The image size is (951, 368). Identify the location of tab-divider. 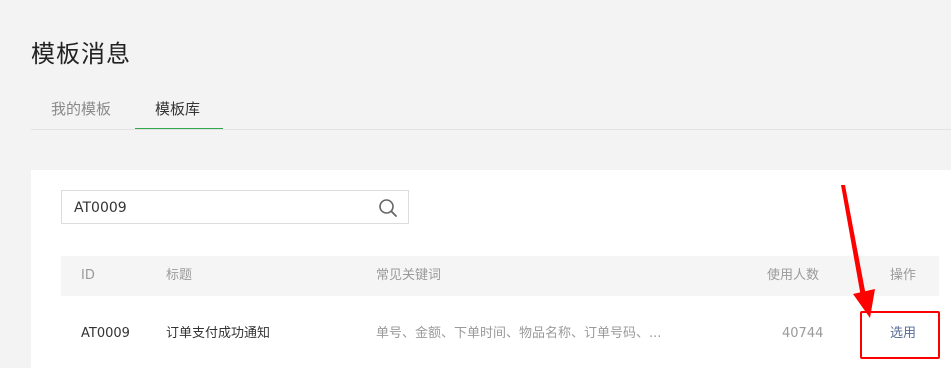
(491, 129).